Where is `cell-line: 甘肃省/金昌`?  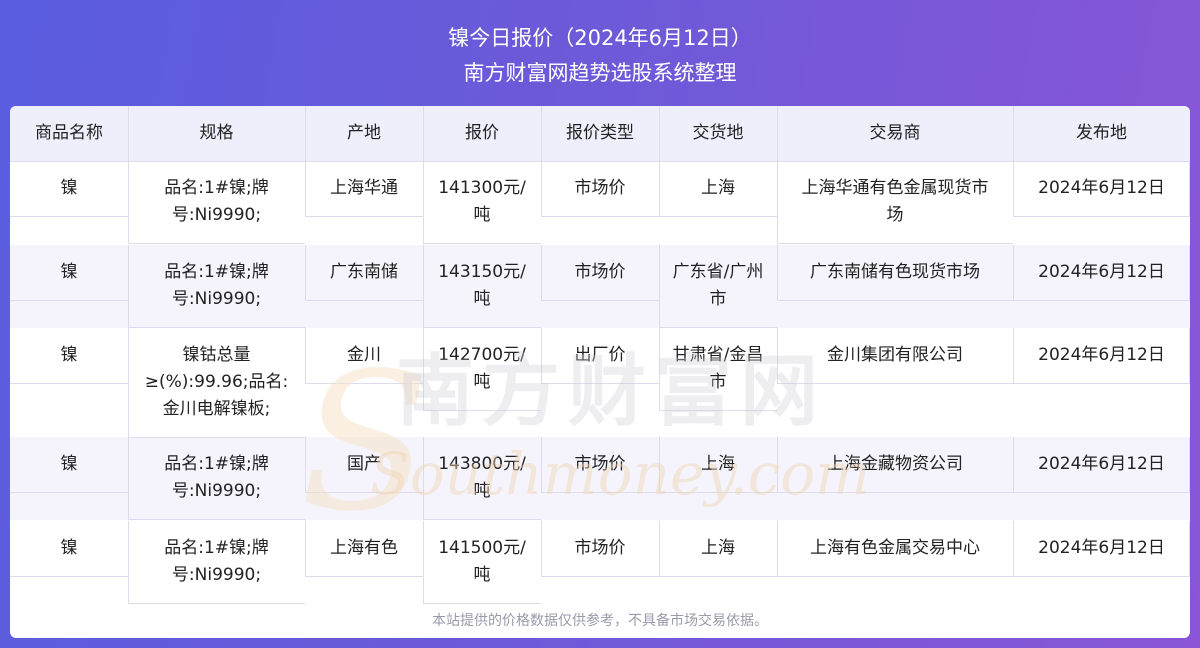 cell-line: 甘肃省/金昌 is located at coordinates (718, 355).